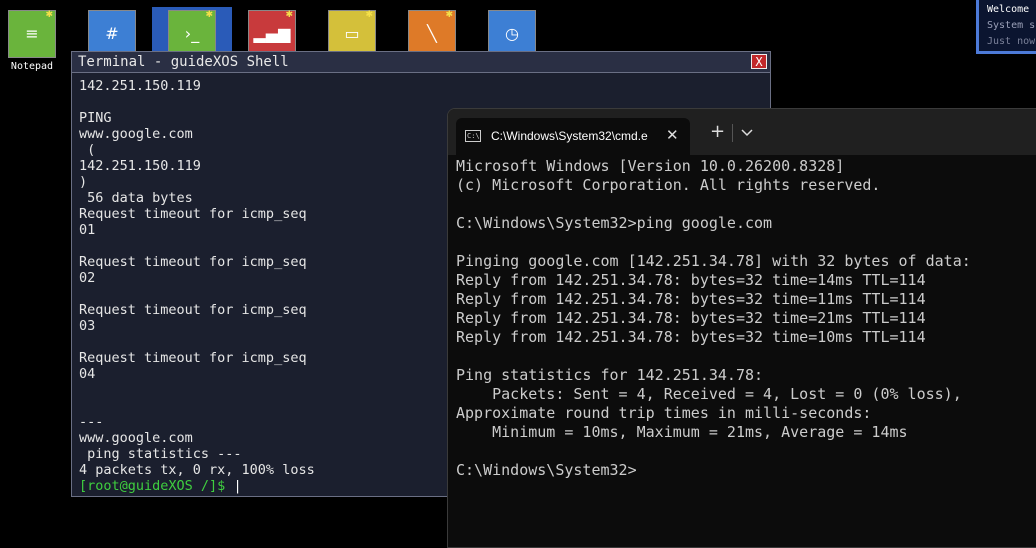  What do you see at coordinates (32, 66) in the screenshot?
I see `notepad-icon-label: Notepad` at bounding box center [32, 66].